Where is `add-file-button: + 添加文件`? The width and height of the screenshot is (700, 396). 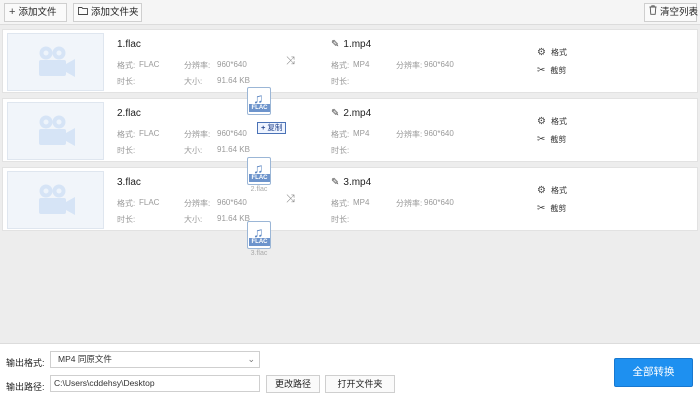 add-file-button: + 添加文件 is located at coordinates (35, 12).